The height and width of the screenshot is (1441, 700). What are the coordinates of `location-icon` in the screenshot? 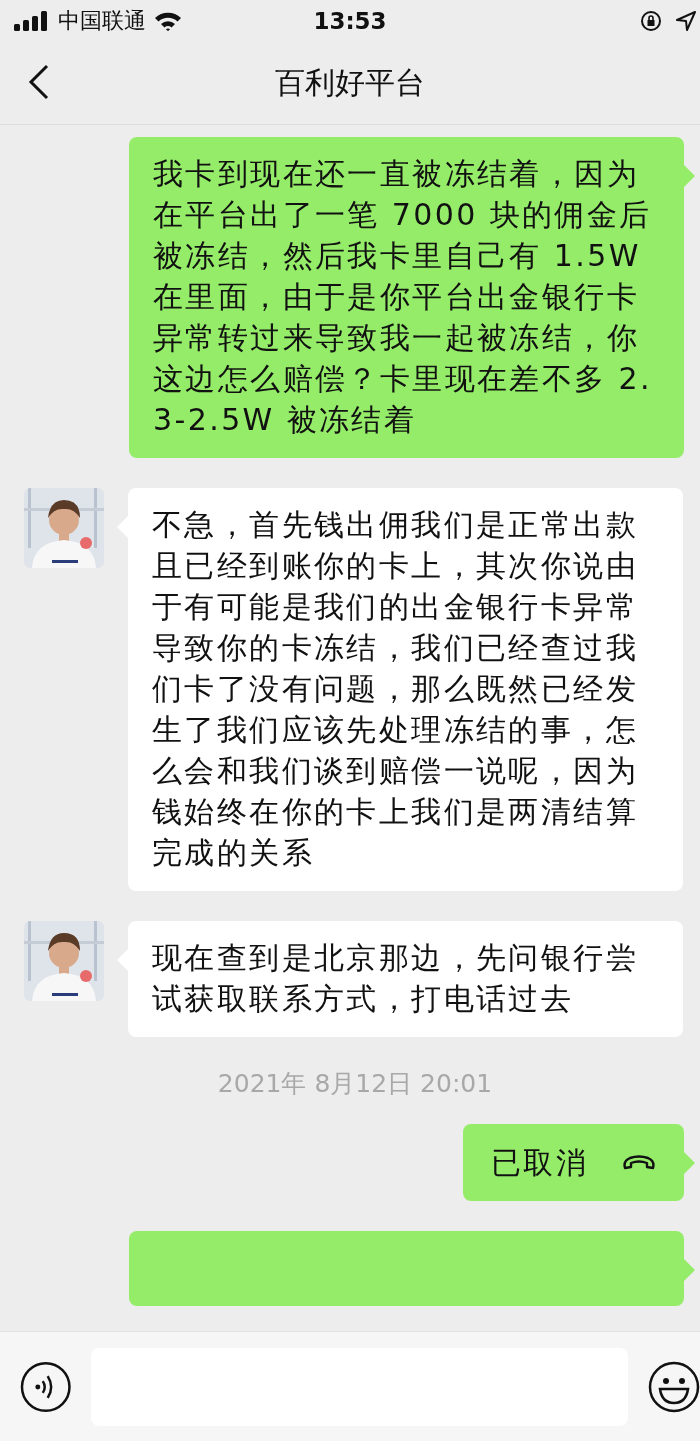 It's located at (686, 21).